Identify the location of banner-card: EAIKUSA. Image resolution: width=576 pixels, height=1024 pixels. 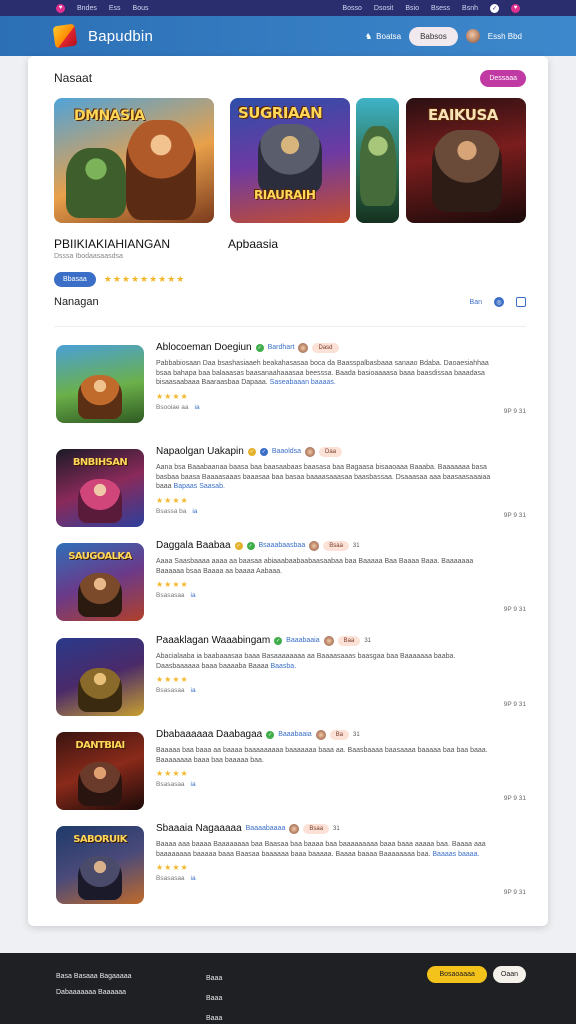
(466, 160).